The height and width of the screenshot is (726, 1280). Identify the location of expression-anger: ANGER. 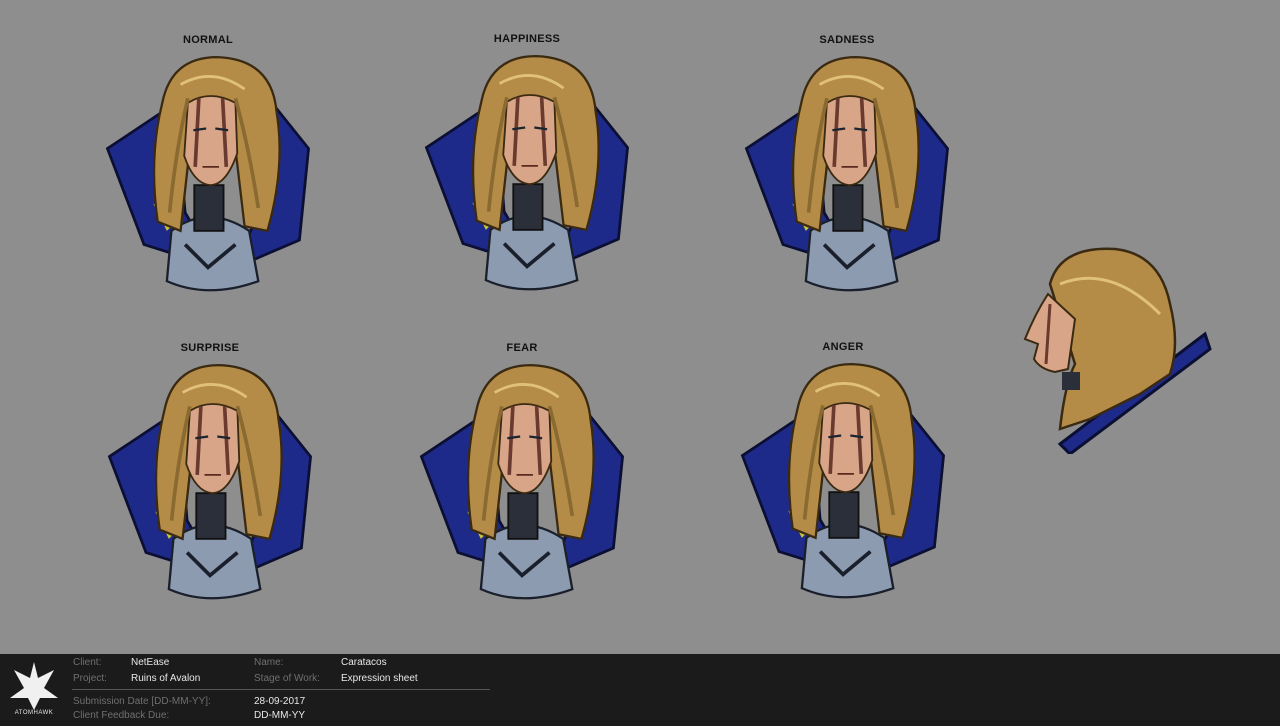
(843, 481).